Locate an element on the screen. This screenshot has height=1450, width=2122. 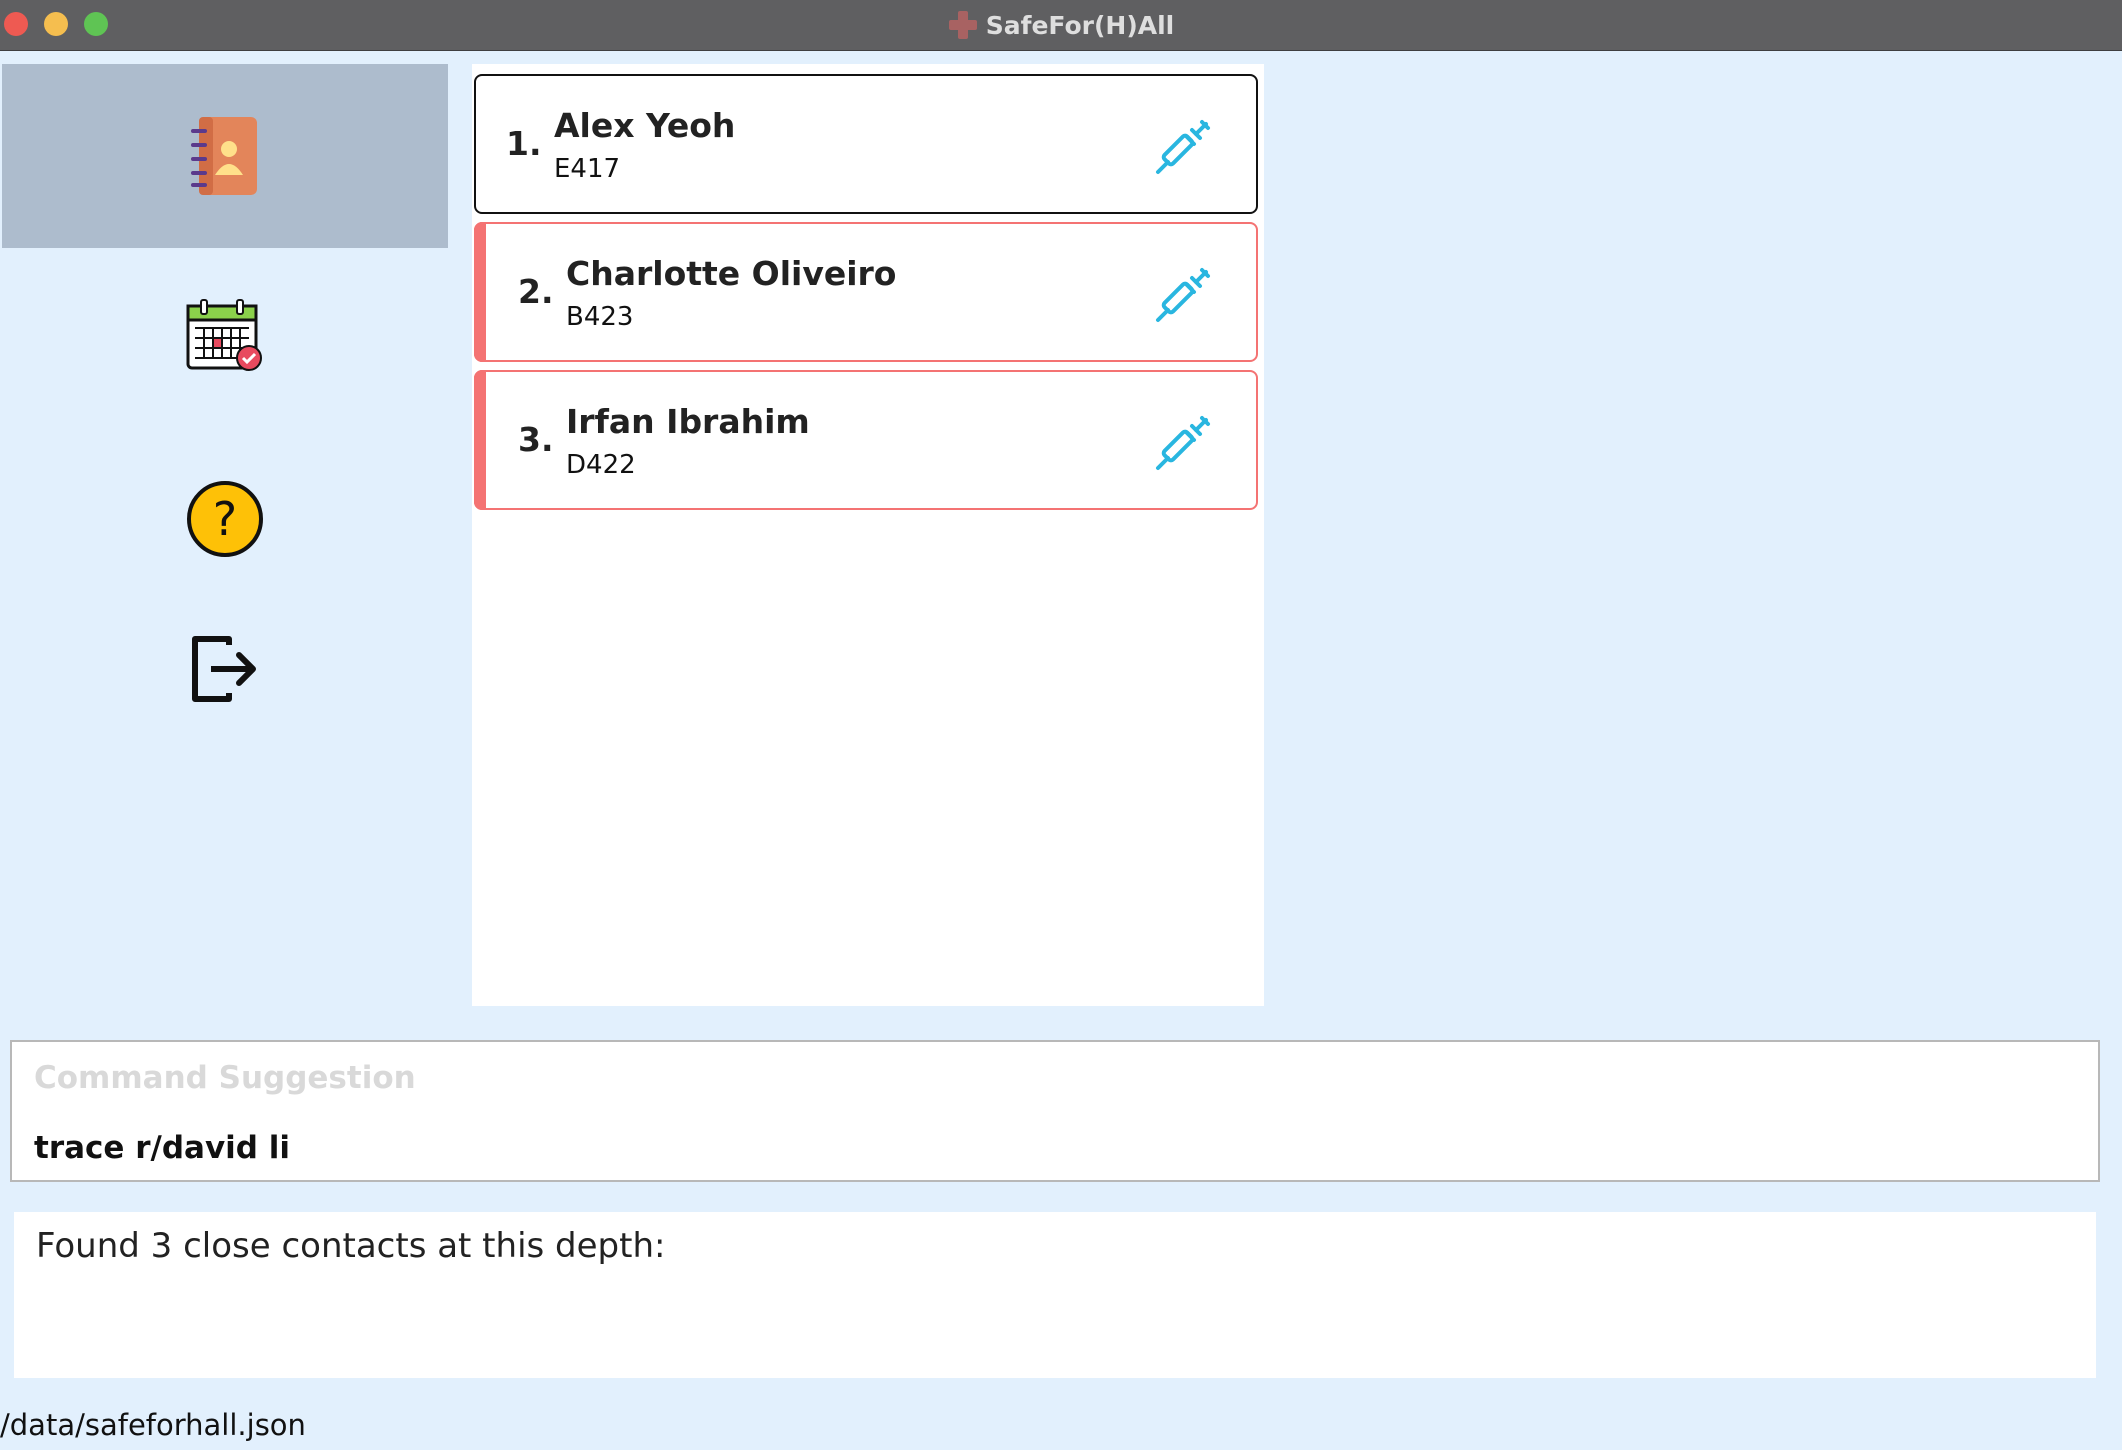
exit-icon is located at coordinates (224, 669).